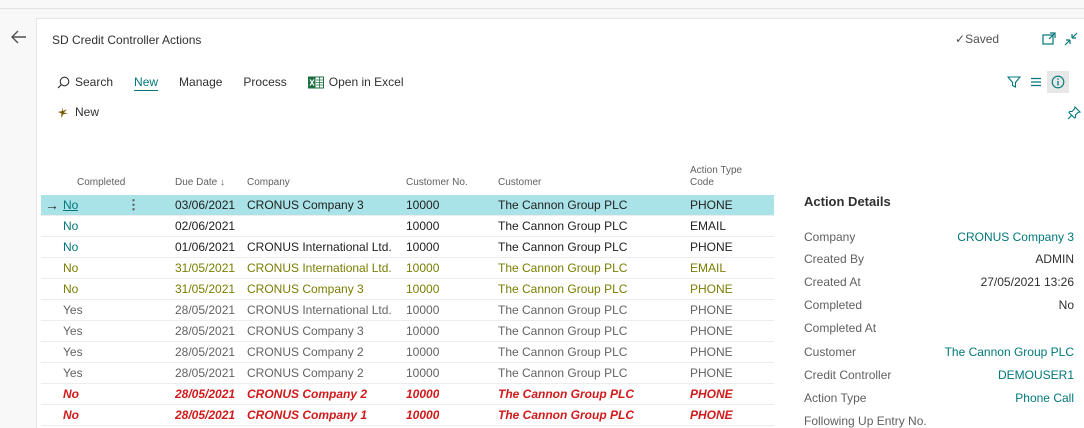  Describe the element at coordinates (63, 112) in the screenshot. I see `new-sparkle-icon` at that location.